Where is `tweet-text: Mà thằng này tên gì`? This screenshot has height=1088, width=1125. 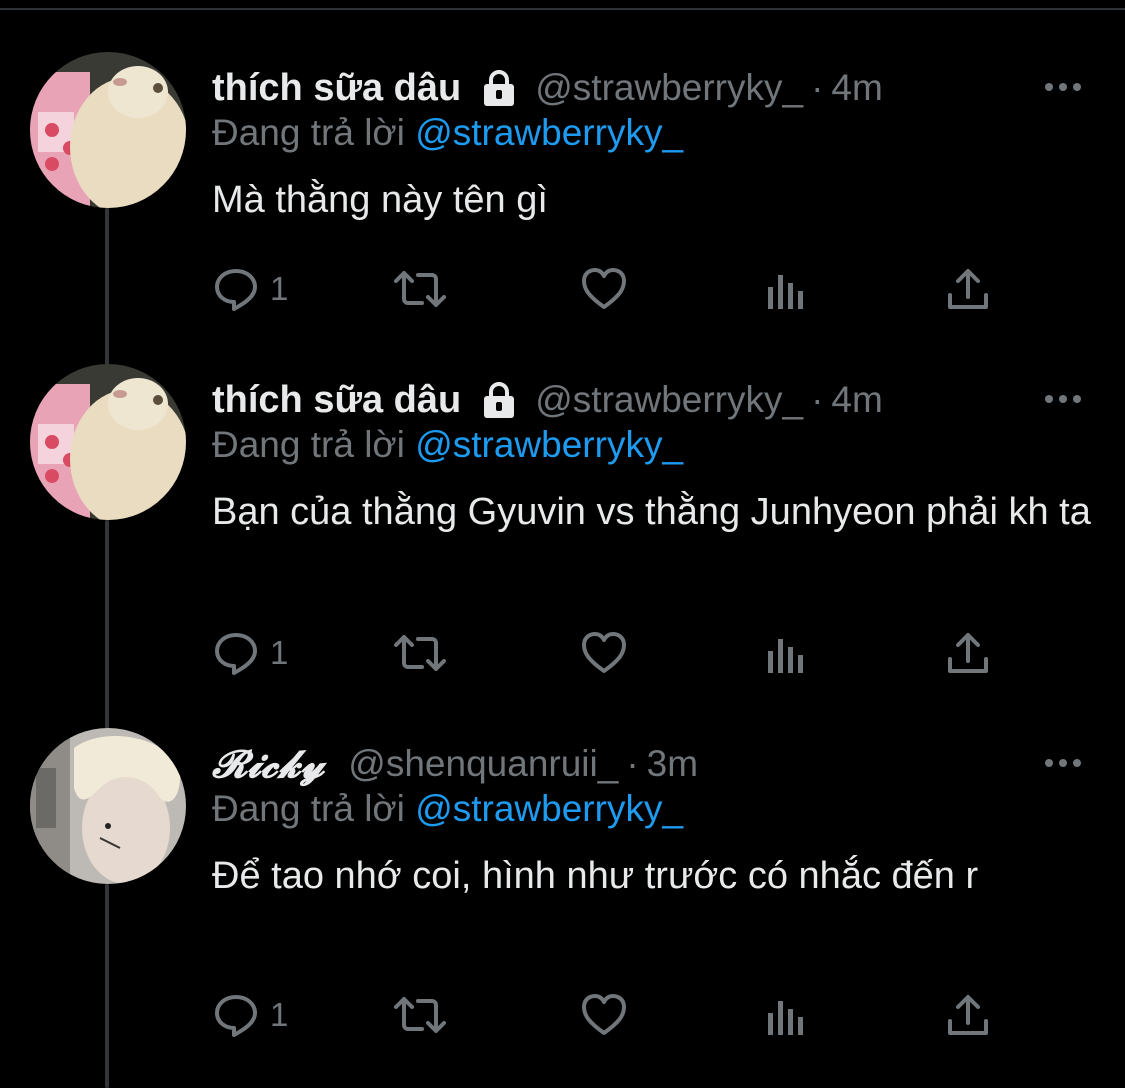 tweet-text: Mà thằng này tên gì is located at coordinates (380, 200).